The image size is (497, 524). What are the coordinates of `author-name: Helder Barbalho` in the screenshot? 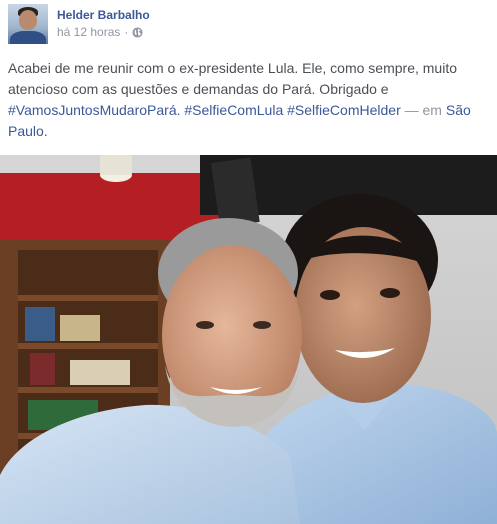 It's located at (103, 15).